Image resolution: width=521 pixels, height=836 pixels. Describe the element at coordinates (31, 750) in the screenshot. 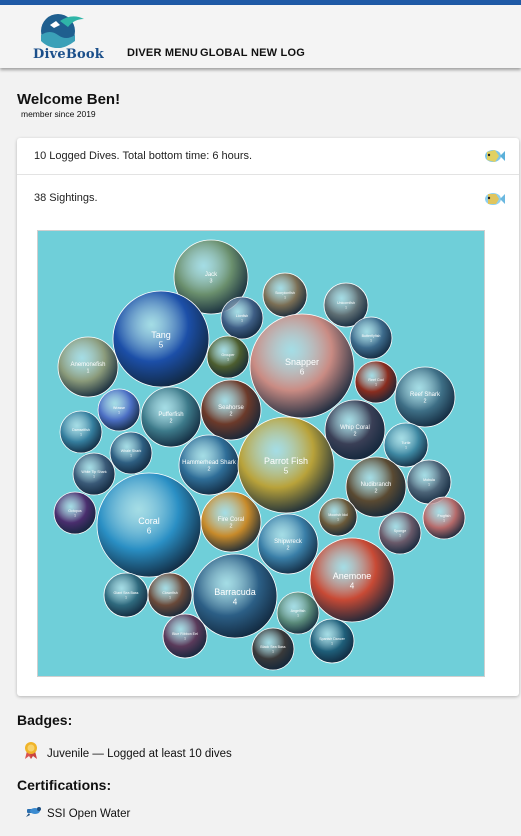

I see `medal-icon` at that location.